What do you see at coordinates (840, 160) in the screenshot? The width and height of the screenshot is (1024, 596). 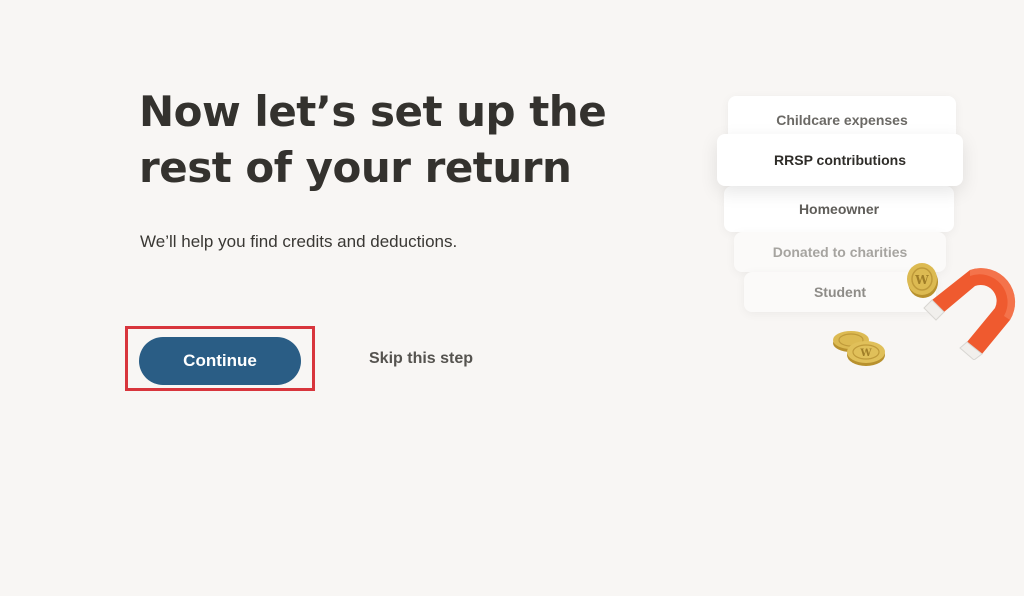 I see `card-rrsp-contributions: RRSP contributions` at bounding box center [840, 160].